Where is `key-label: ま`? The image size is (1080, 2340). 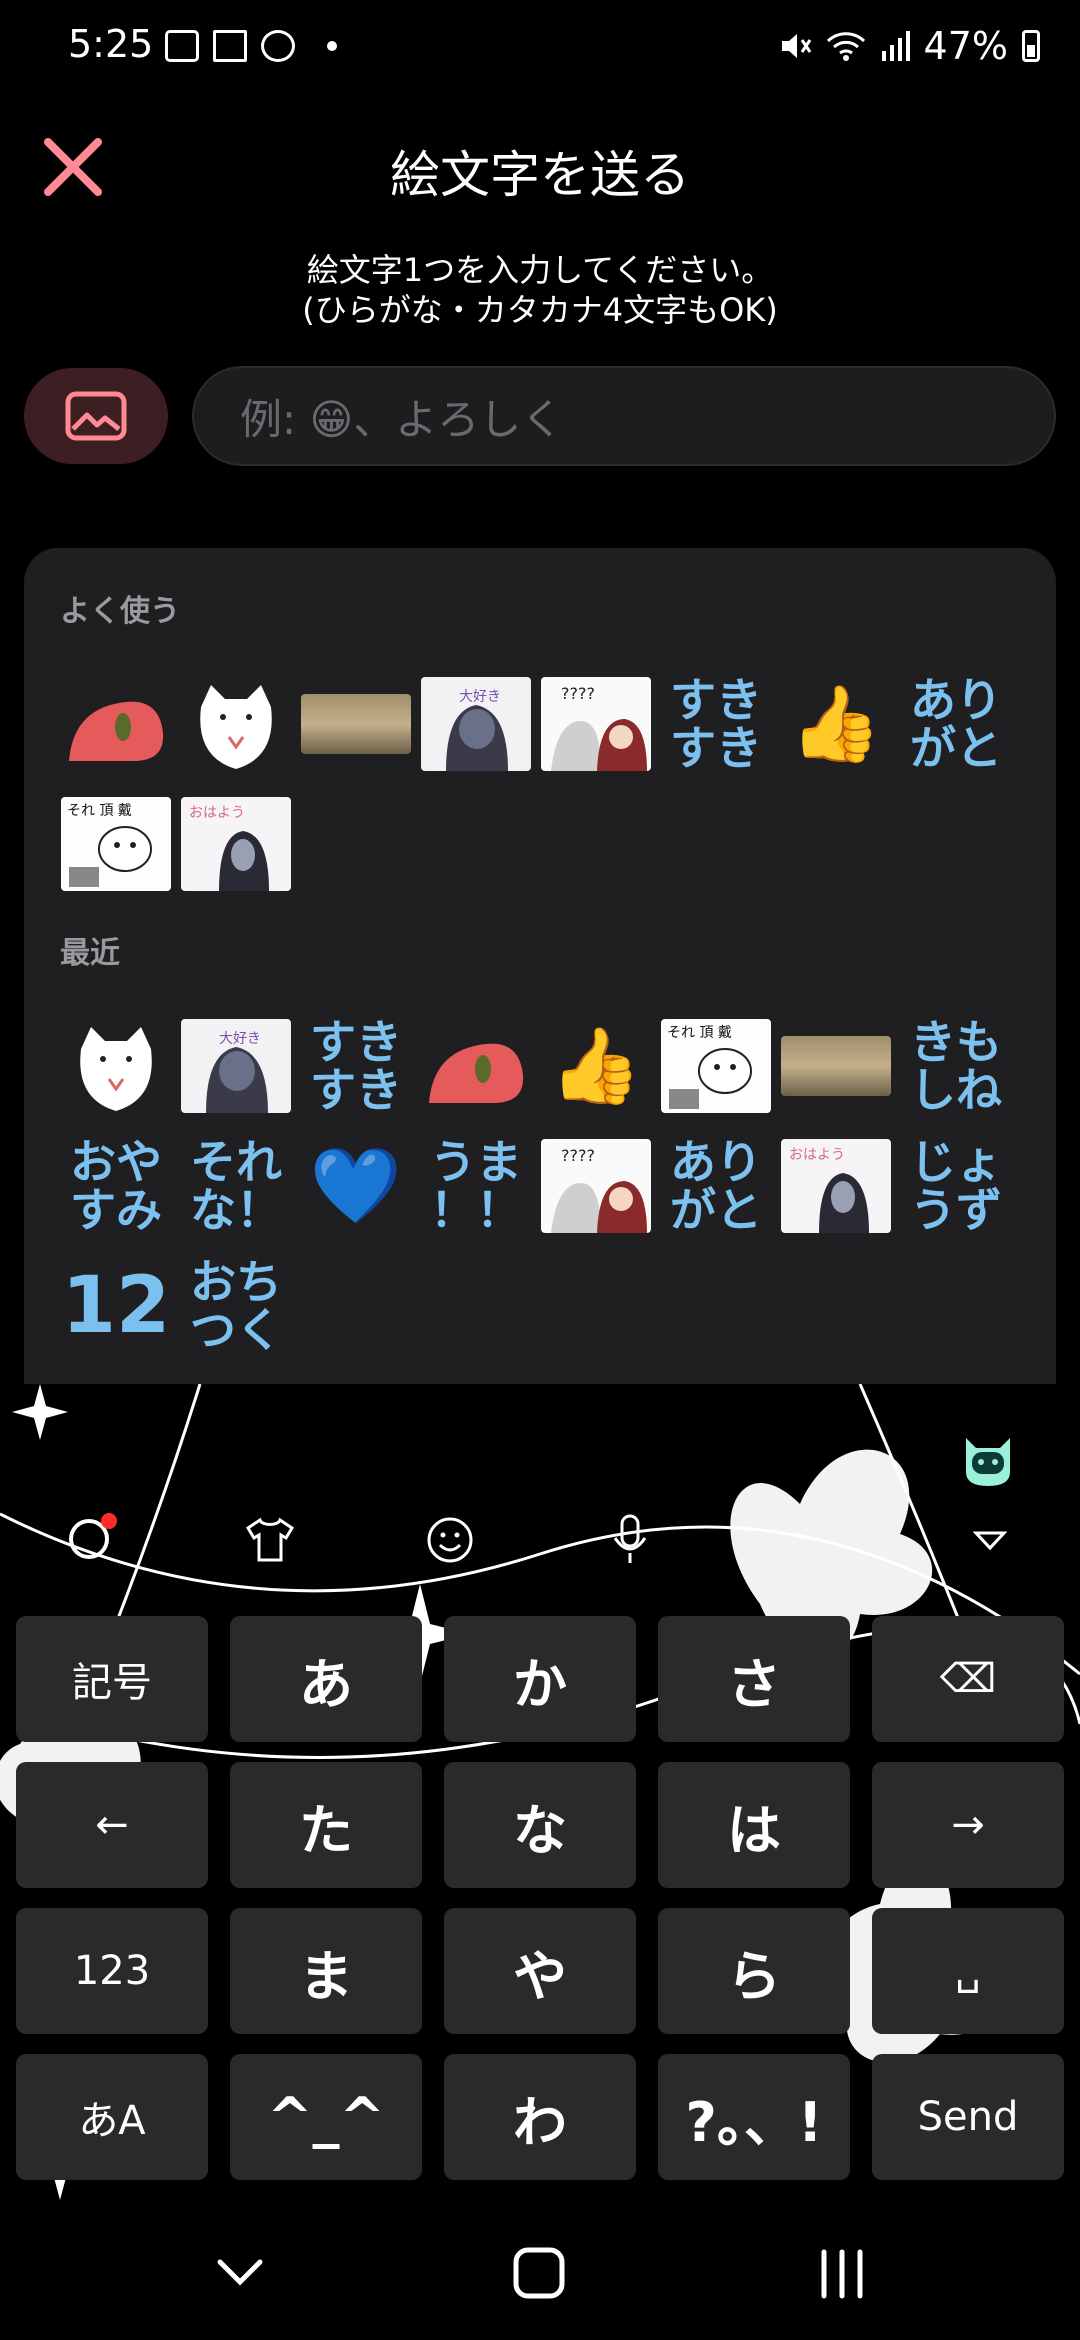 key-label: ま is located at coordinates (326, 1976).